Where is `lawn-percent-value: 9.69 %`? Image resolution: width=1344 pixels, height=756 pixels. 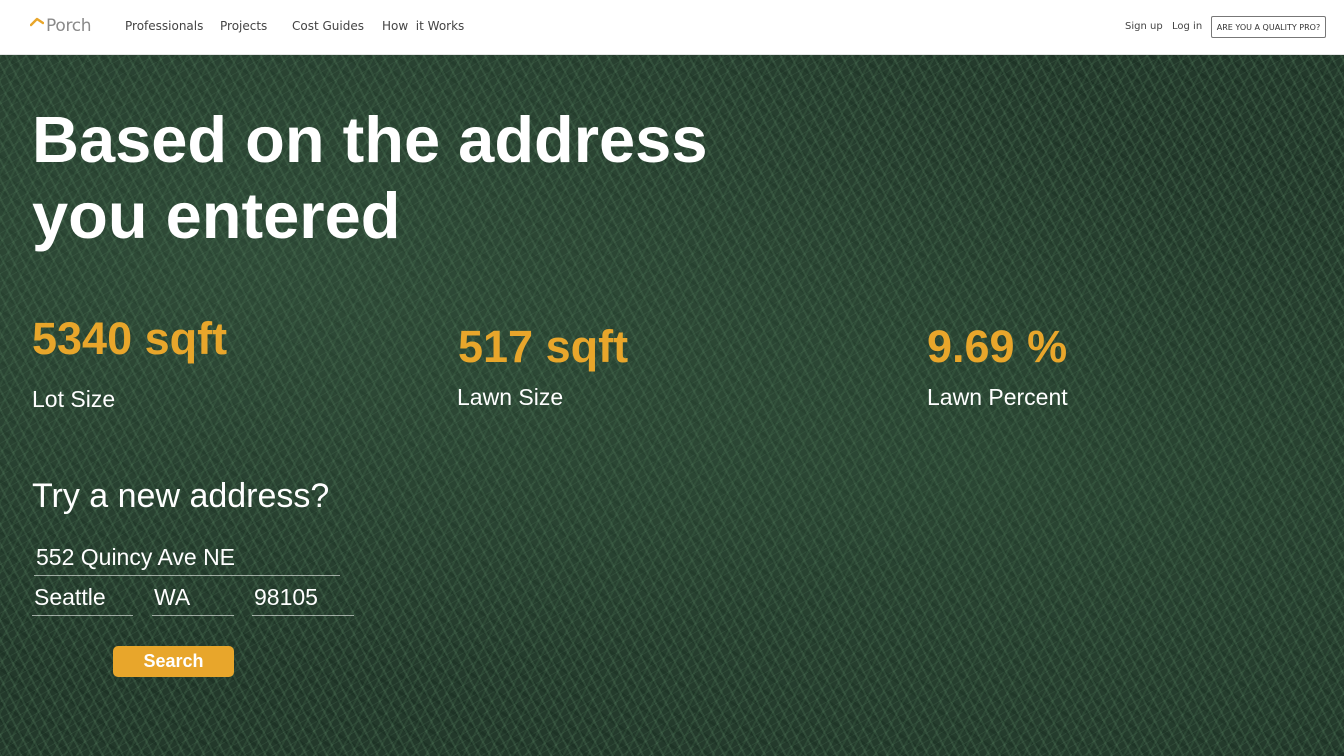 lawn-percent-value: 9.69 % is located at coordinates (997, 346).